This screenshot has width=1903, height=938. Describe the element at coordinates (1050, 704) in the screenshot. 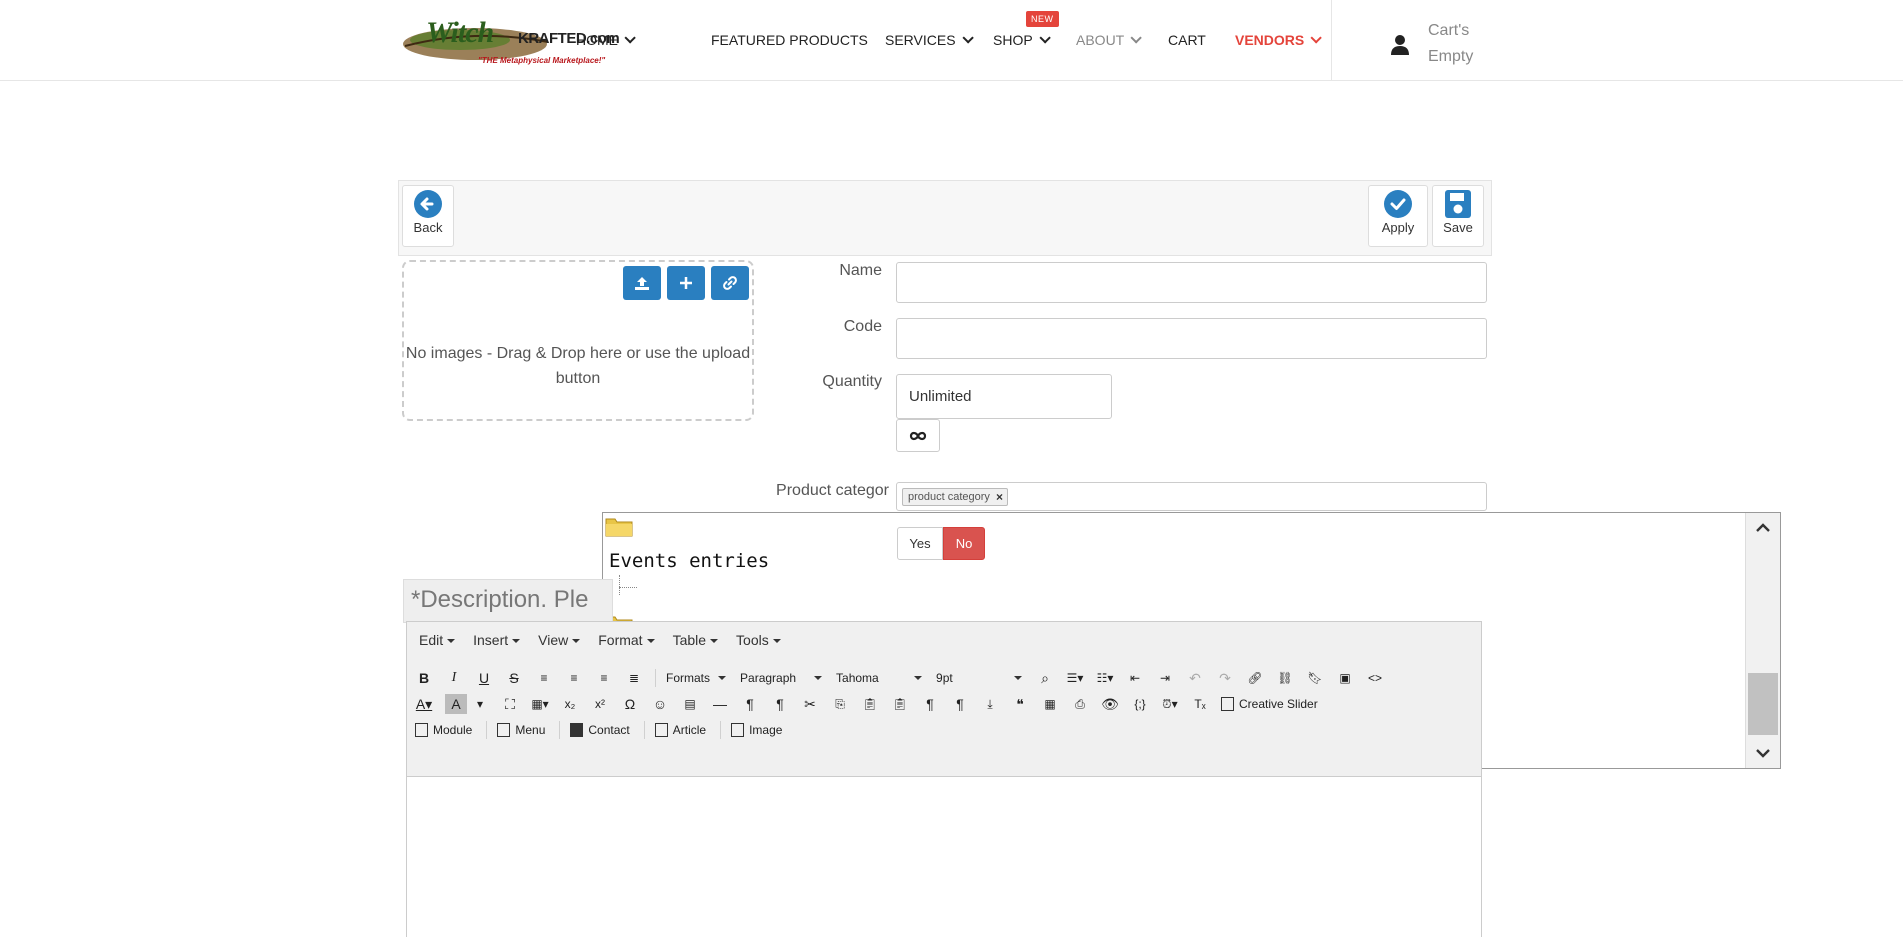

I see `template-icon: ▦` at that location.